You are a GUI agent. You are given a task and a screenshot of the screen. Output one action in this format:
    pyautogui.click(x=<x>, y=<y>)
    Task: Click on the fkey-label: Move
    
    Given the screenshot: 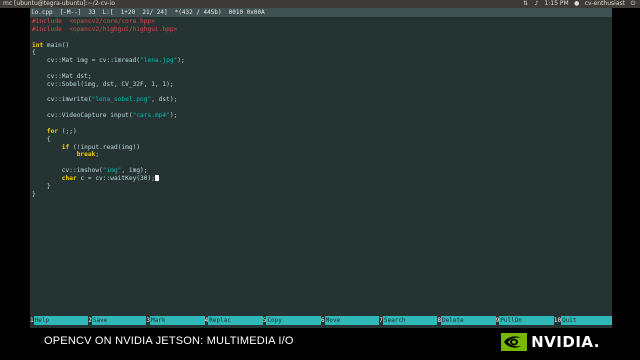 What is the action you would take?
    pyautogui.click(x=352, y=320)
    